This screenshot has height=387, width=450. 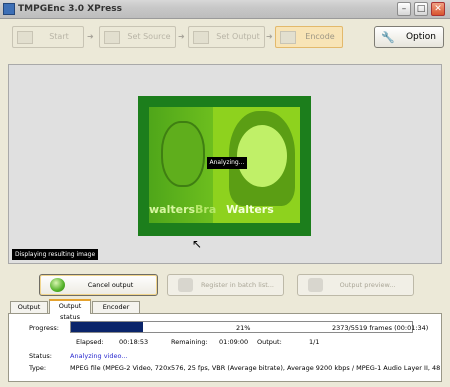 What do you see at coordinates (183, 154) in the screenshot?
I see `ghost-face` at bounding box center [183, 154].